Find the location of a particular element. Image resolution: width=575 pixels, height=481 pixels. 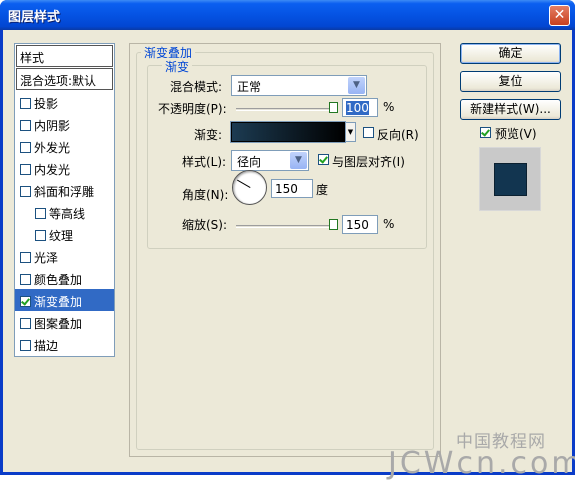

styles-header: 样式 is located at coordinates (64, 56).